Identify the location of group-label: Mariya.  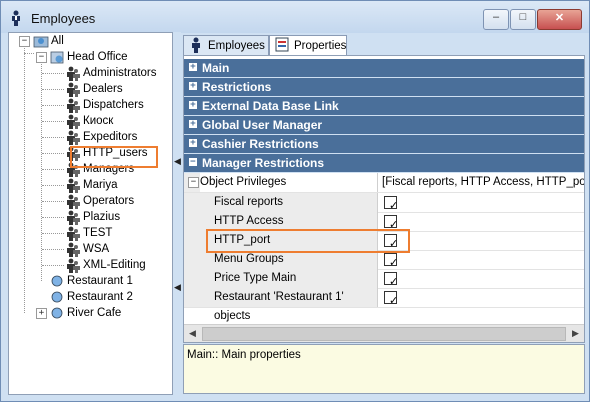
(100, 185).